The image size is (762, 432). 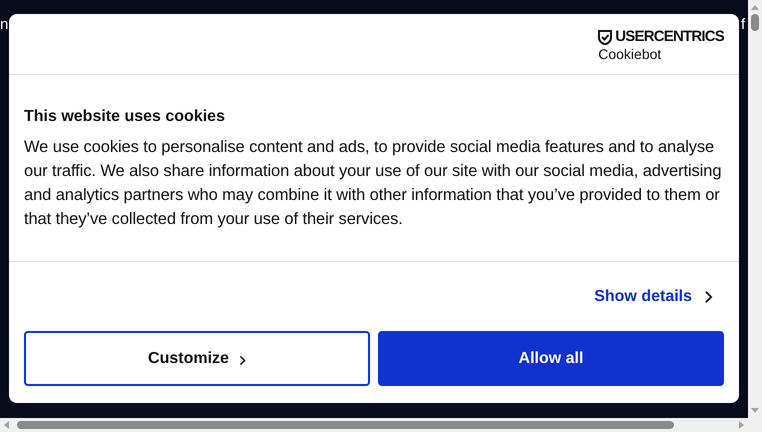 What do you see at coordinates (755, 410) in the screenshot?
I see `scroll-down-icon` at bounding box center [755, 410].